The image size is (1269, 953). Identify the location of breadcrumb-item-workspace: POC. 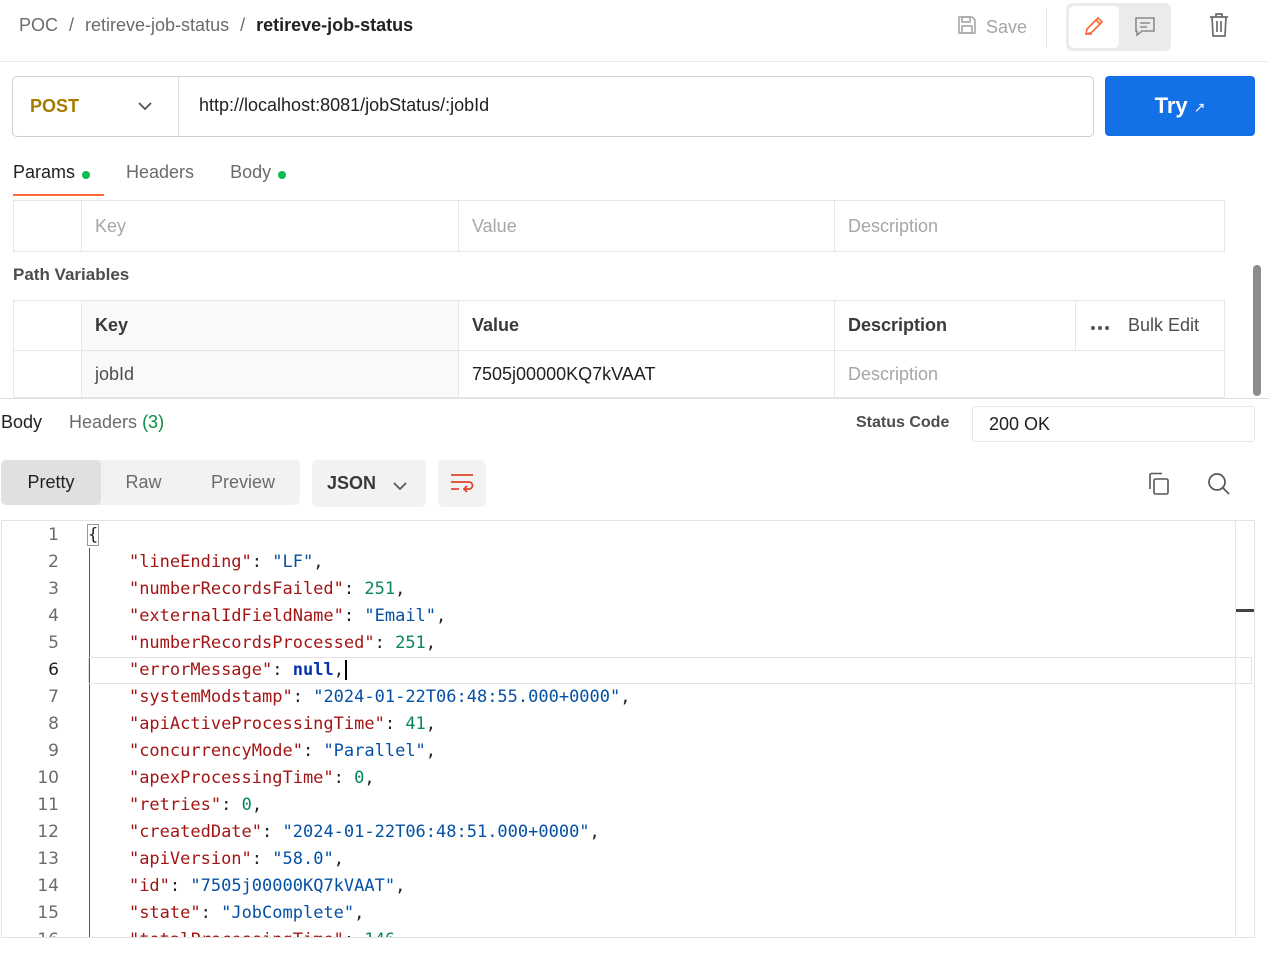
(38, 25).